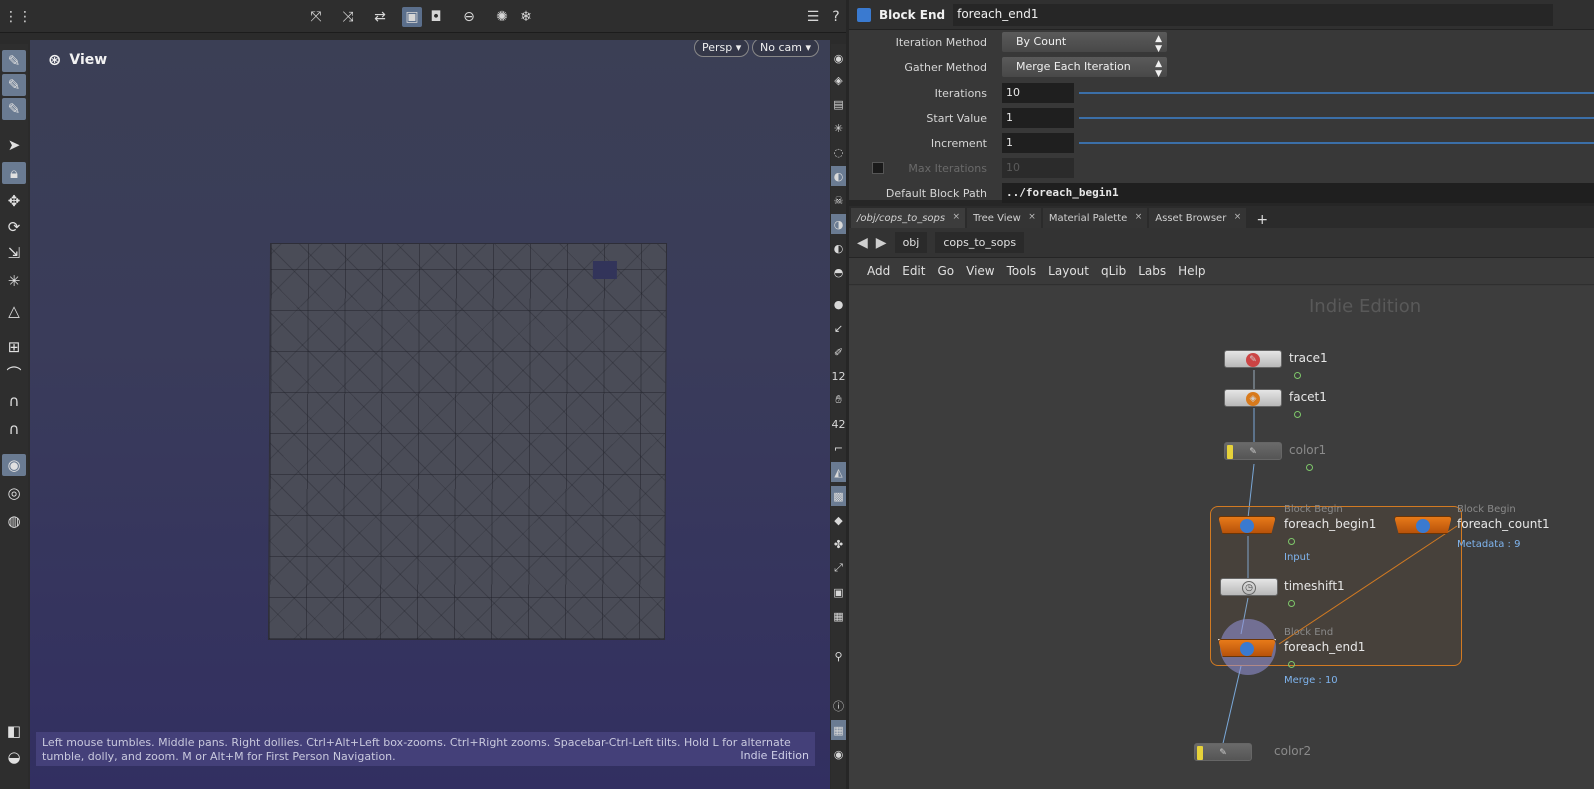 The height and width of the screenshot is (789, 1594). I want to click on max-iterations-field: 10, so click(1038, 168).